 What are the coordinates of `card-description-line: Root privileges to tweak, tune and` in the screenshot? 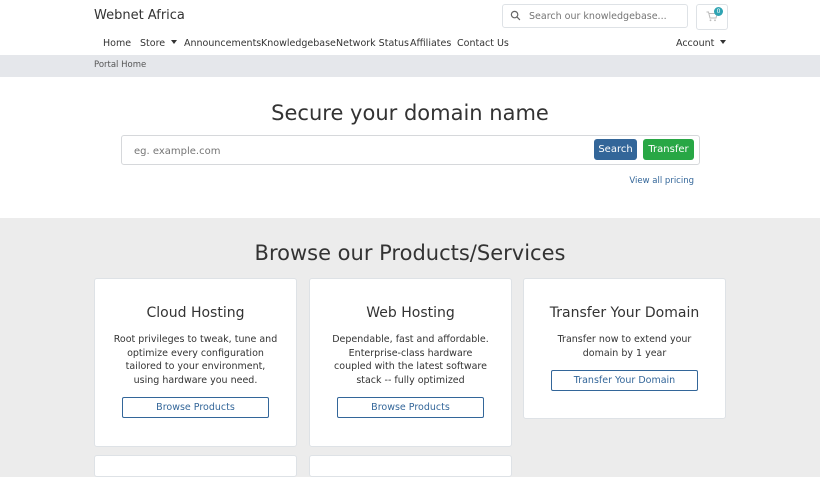 It's located at (195, 339).